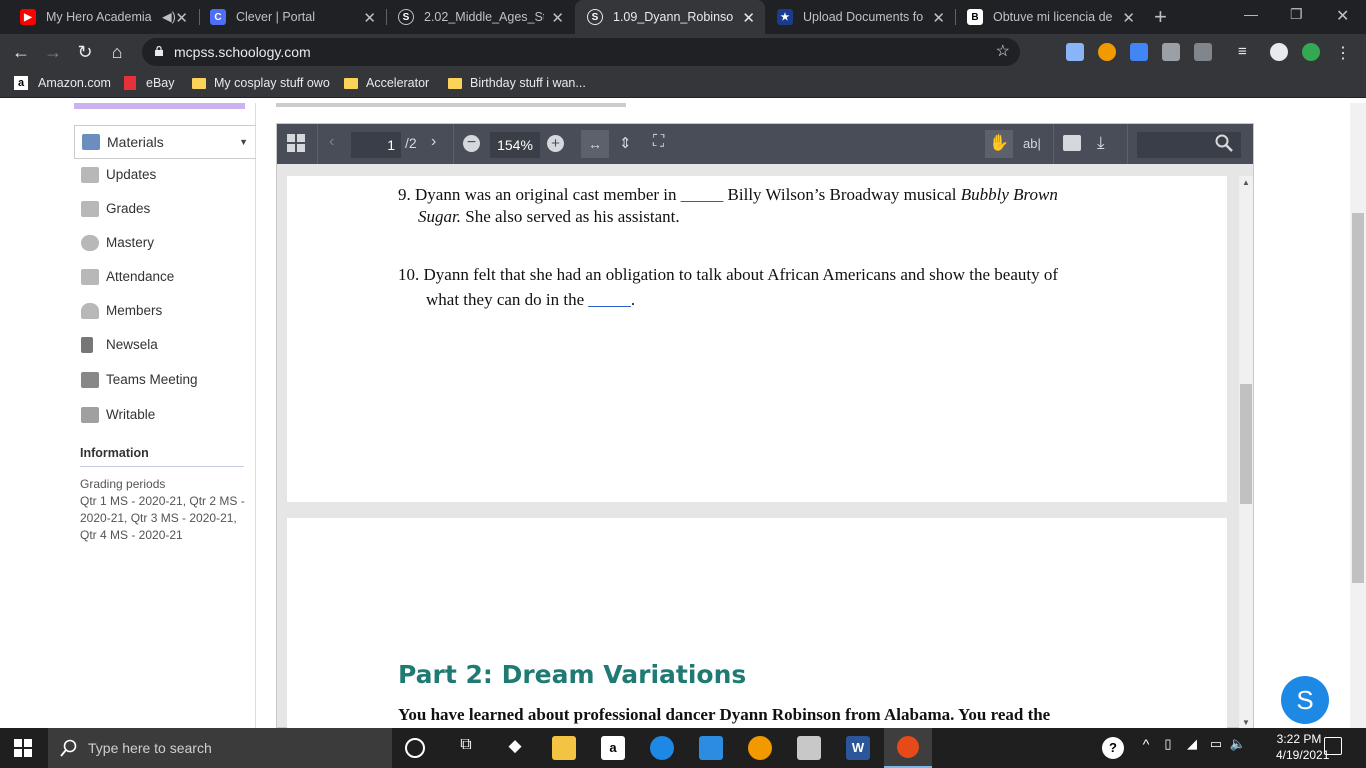 This screenshot has height=768, width=1366. Describe the element at coordinates (1032, 143) in the screenshot. I see `text-select-icon: ab|` at that location.